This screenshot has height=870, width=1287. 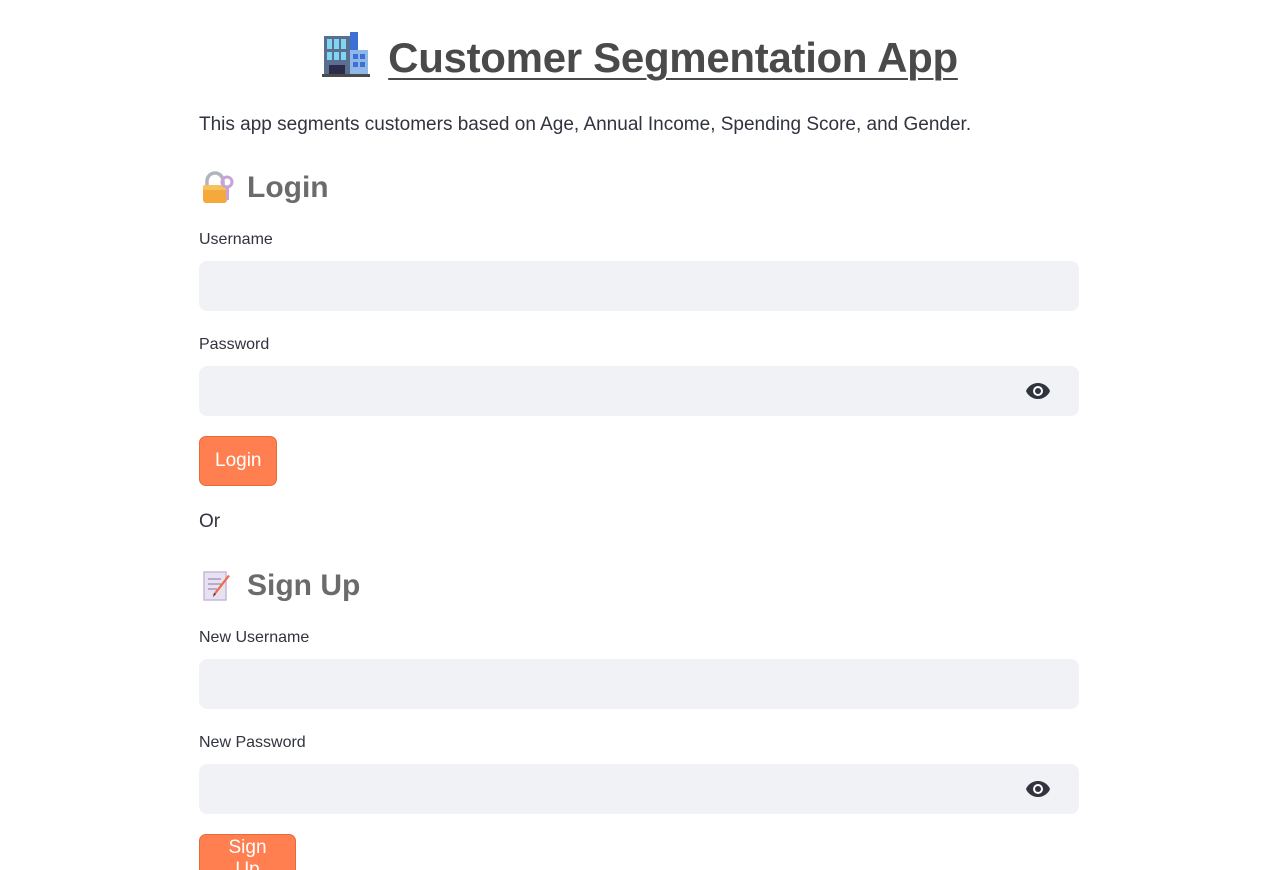 I want to click on signup-heading: Sign Up, so click(x=279, y=586).